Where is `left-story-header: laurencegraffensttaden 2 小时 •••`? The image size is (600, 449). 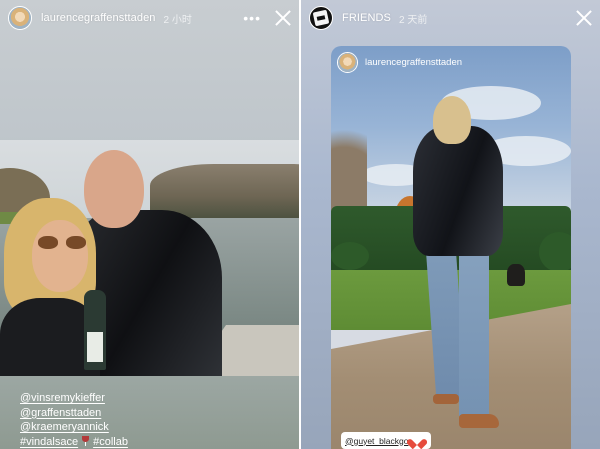 left-story-header: laurencegraffensttaden 2 小时 ••• is located at coordinates (149, 18).